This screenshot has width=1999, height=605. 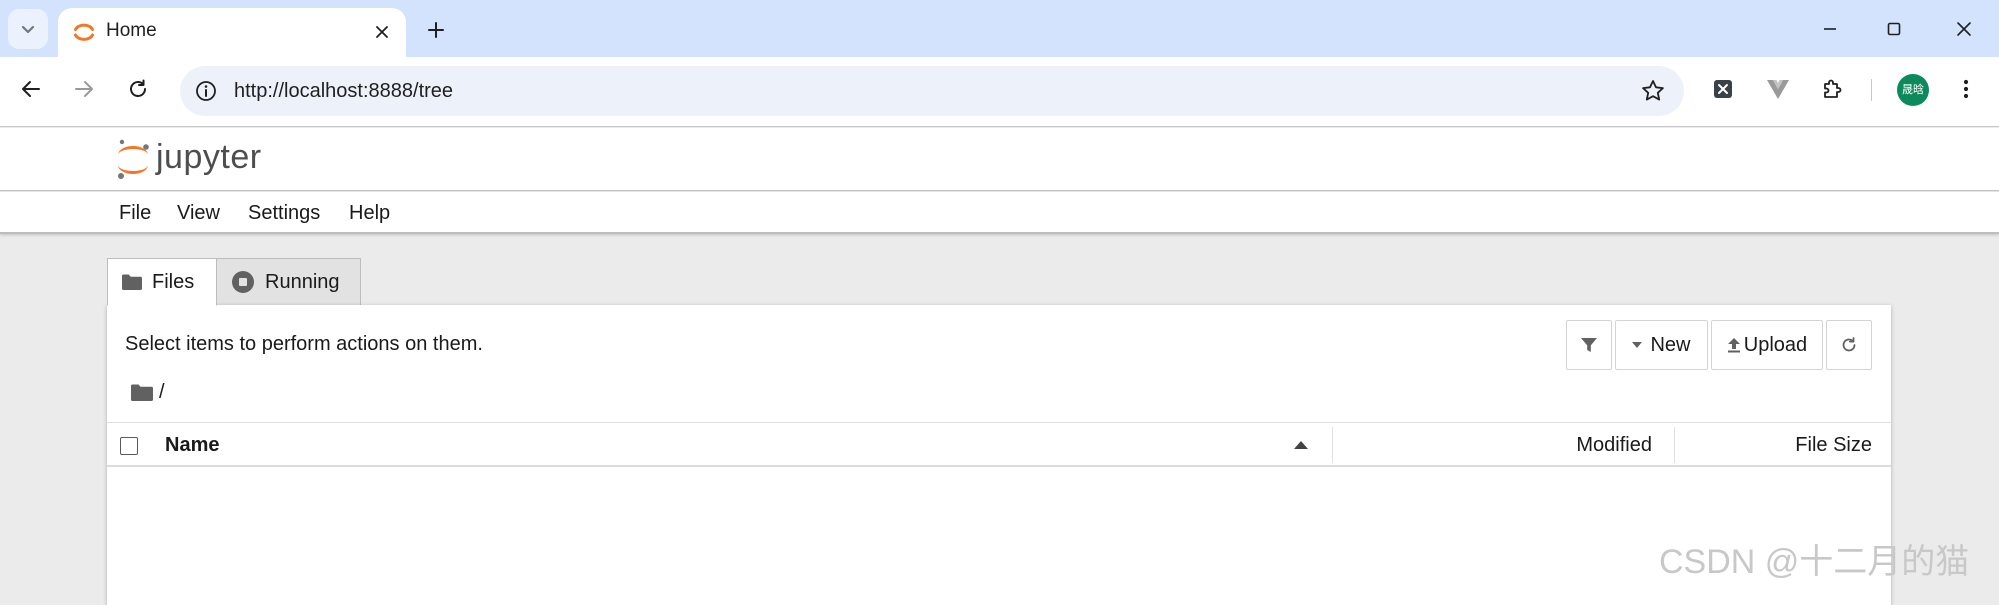 I want to click on menu-help: Help, so click(x=369, y=213).